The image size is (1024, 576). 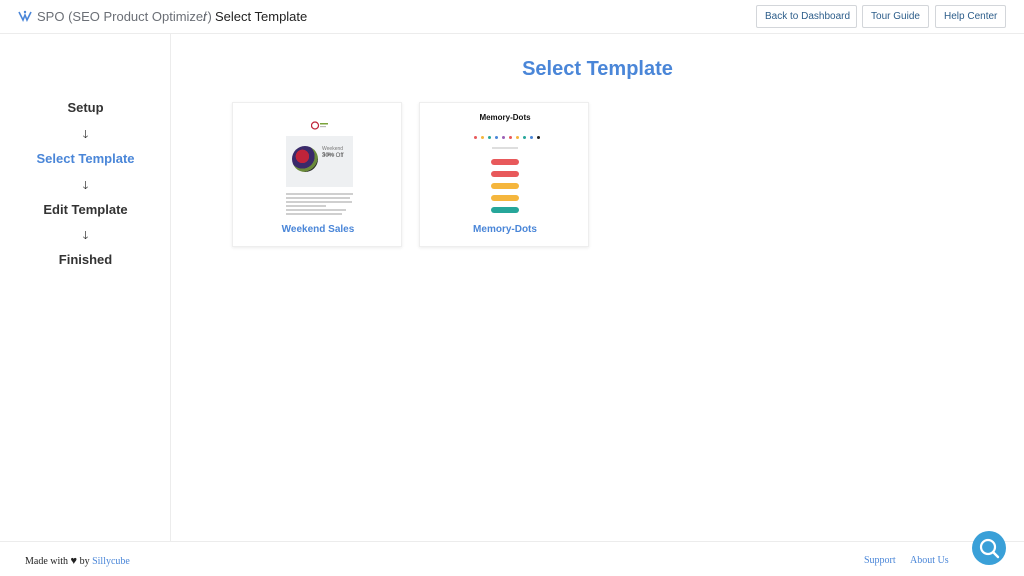 I want to click on by-text: by, so click(x=84, y=561).